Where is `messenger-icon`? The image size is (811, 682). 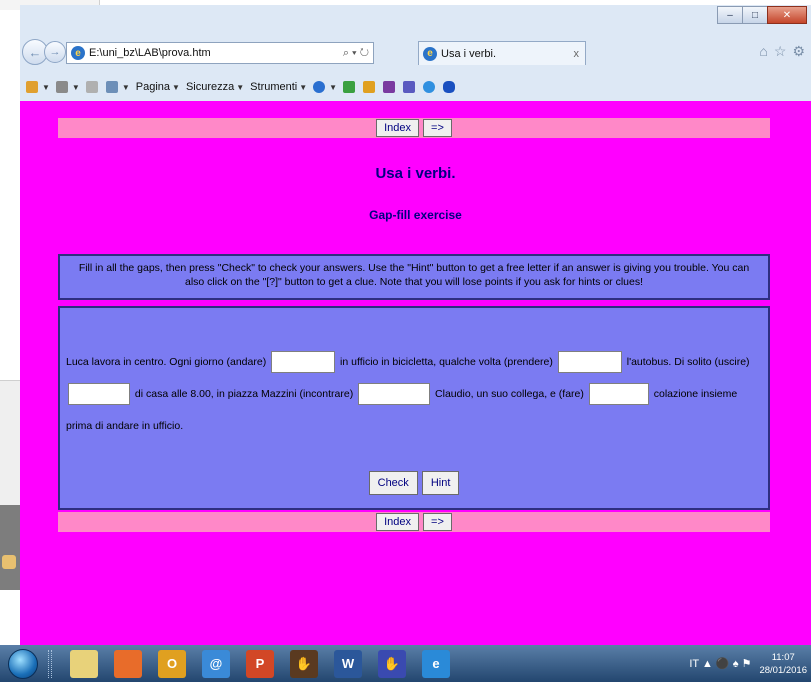 messenger-icon is located at coordinates (349, 87).